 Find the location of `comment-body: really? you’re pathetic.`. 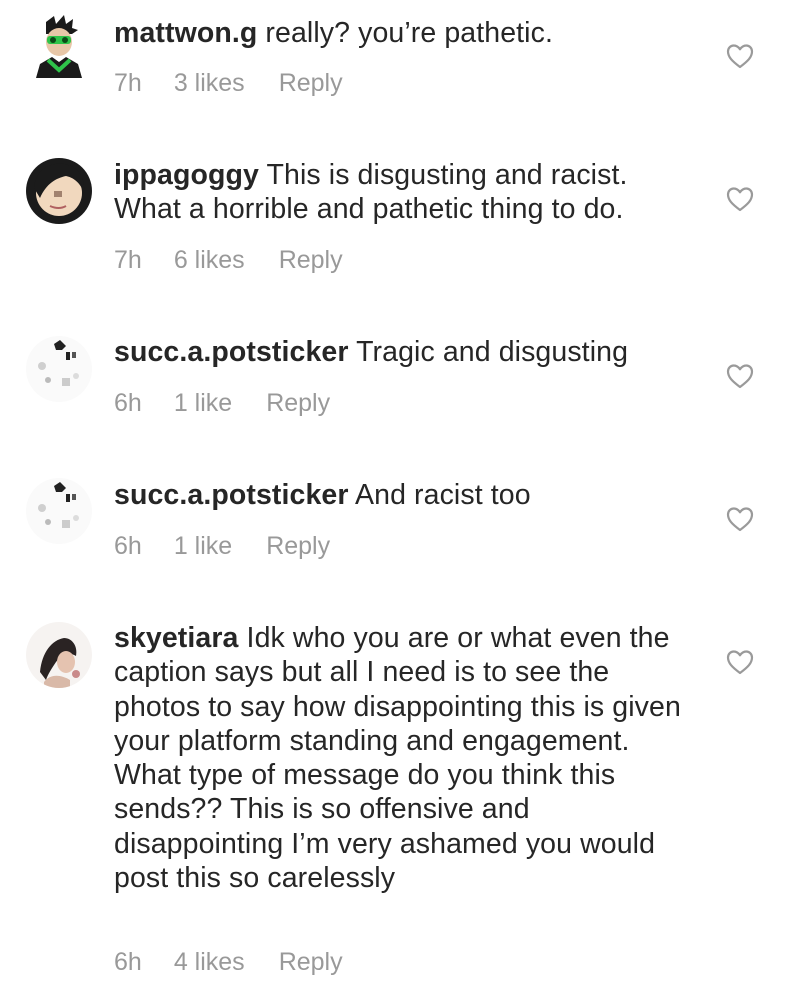

comment-body: really? you’re pathetic. is located at coordinates (409, 33).